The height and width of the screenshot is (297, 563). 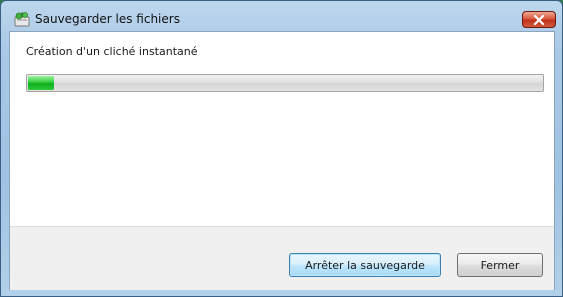 I want to click on title-bar: Sauvegarder les fichiers, so click(x=281, y=16).